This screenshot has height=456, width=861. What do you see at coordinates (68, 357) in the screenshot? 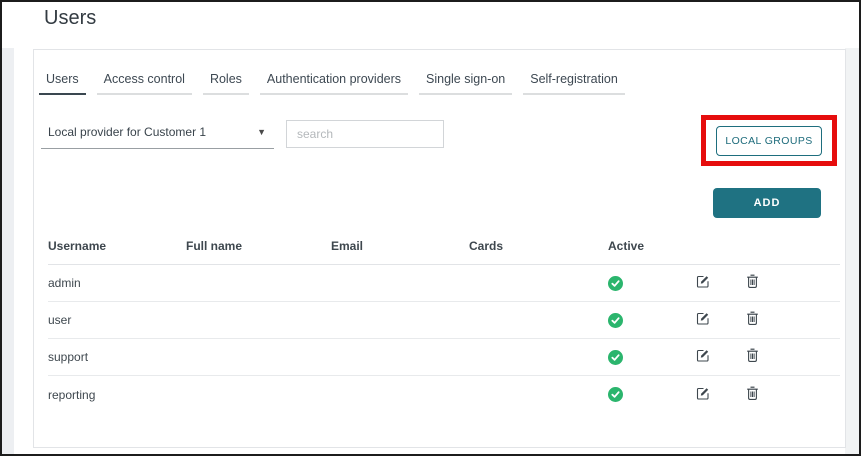
I see `cell-username: support` at bounding box center [68, 357].